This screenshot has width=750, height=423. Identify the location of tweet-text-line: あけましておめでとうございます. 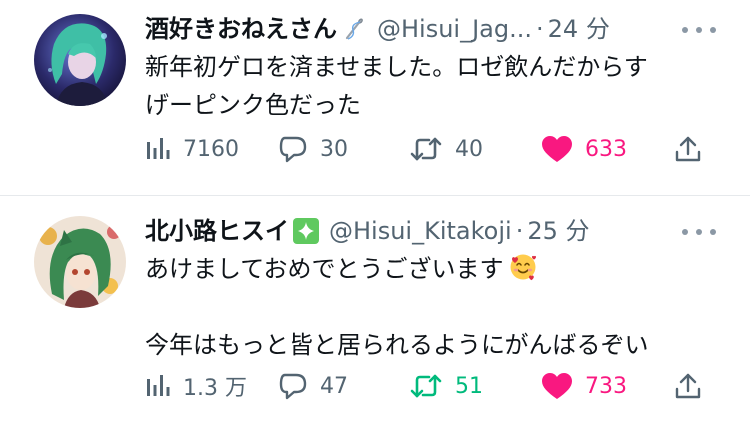
(324, 269).